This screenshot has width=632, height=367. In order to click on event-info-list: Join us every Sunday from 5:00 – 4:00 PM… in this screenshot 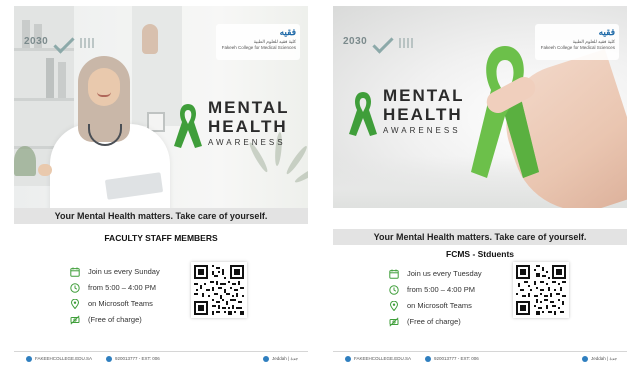, I will do `click(130, 298)`.